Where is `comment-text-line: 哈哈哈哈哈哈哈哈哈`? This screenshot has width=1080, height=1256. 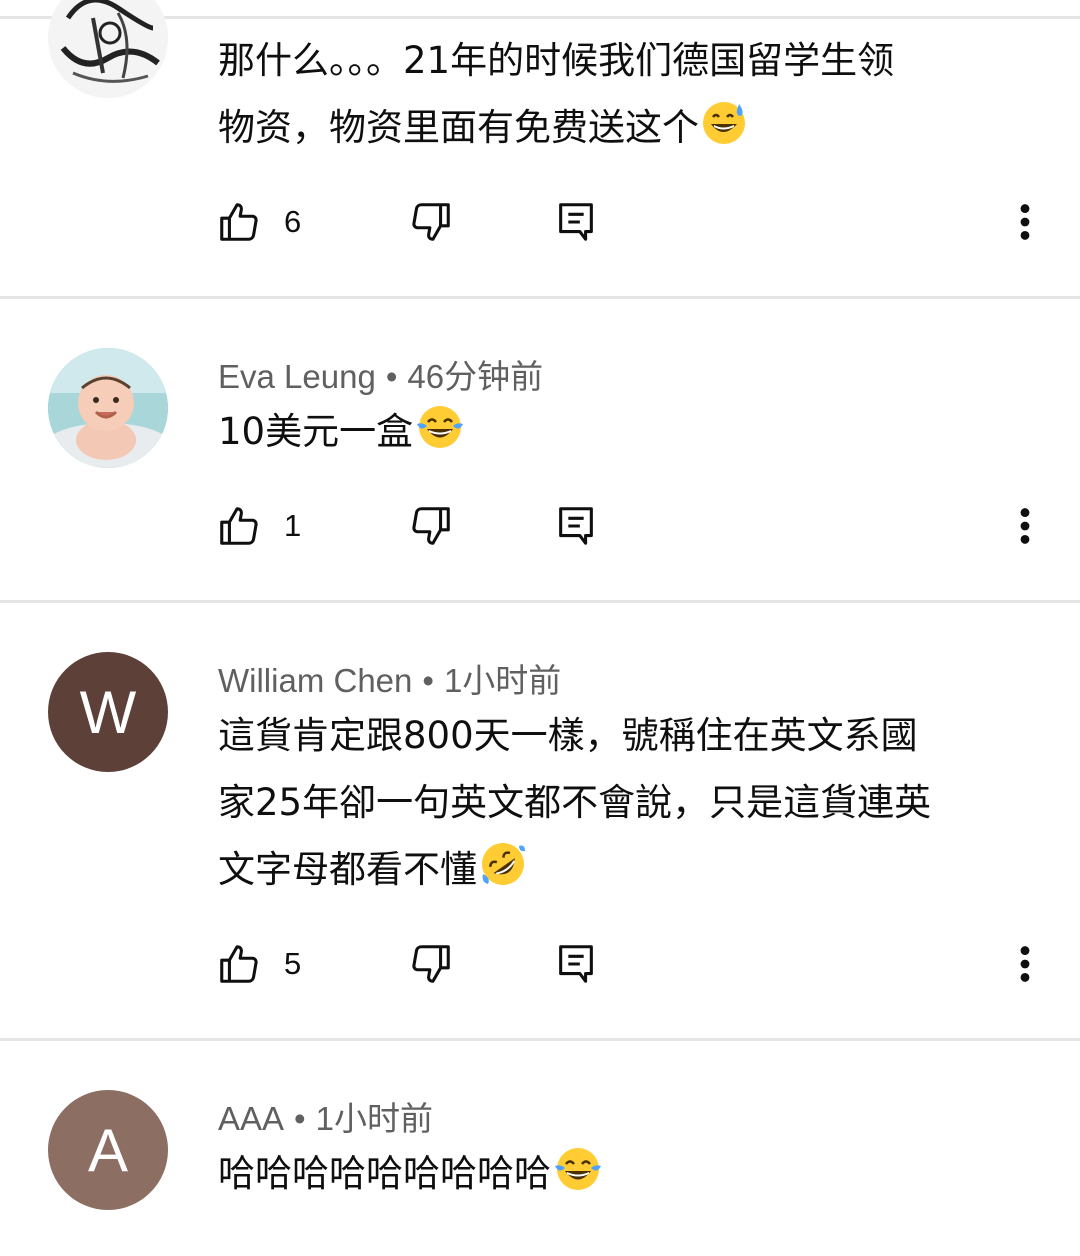 comment-text-line: 哈哈哈哈哈哈哈哈哈 is located at coordinates (628, 1176).